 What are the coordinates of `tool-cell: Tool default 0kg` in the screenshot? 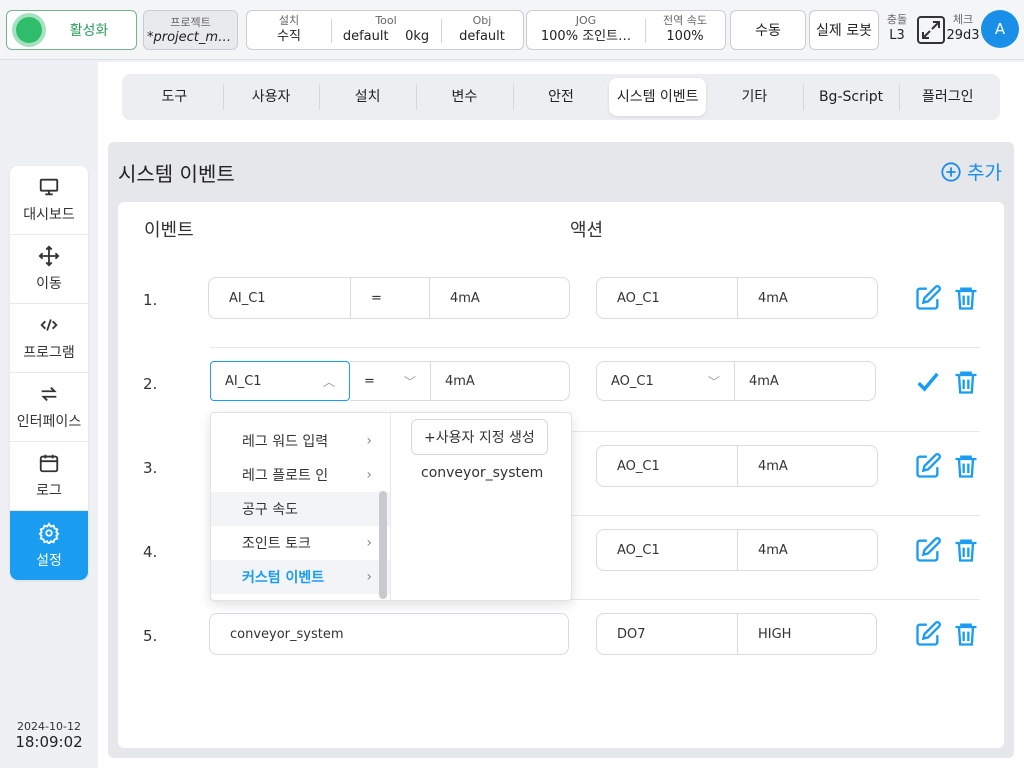 It's located at (386, 30).